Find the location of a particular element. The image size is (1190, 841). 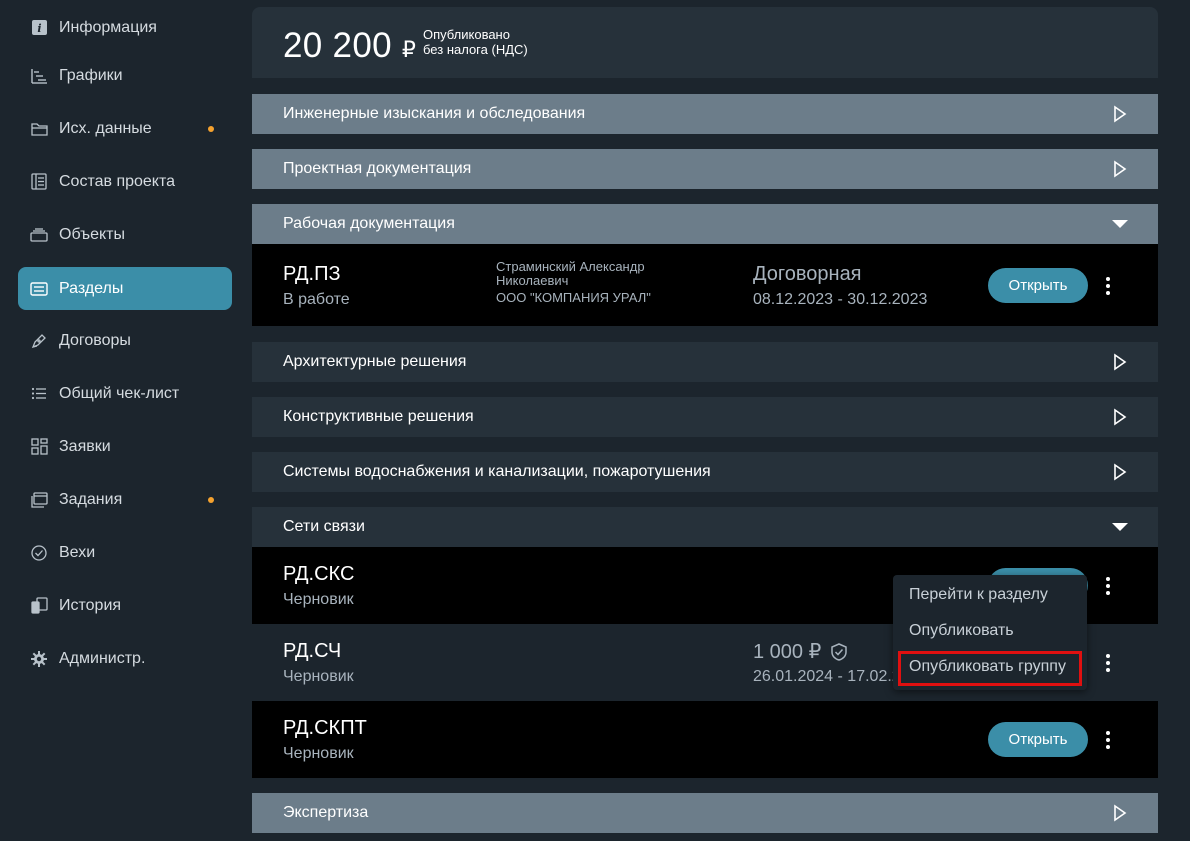

section-code: РД.СКС is located at coordinates (319, 574).